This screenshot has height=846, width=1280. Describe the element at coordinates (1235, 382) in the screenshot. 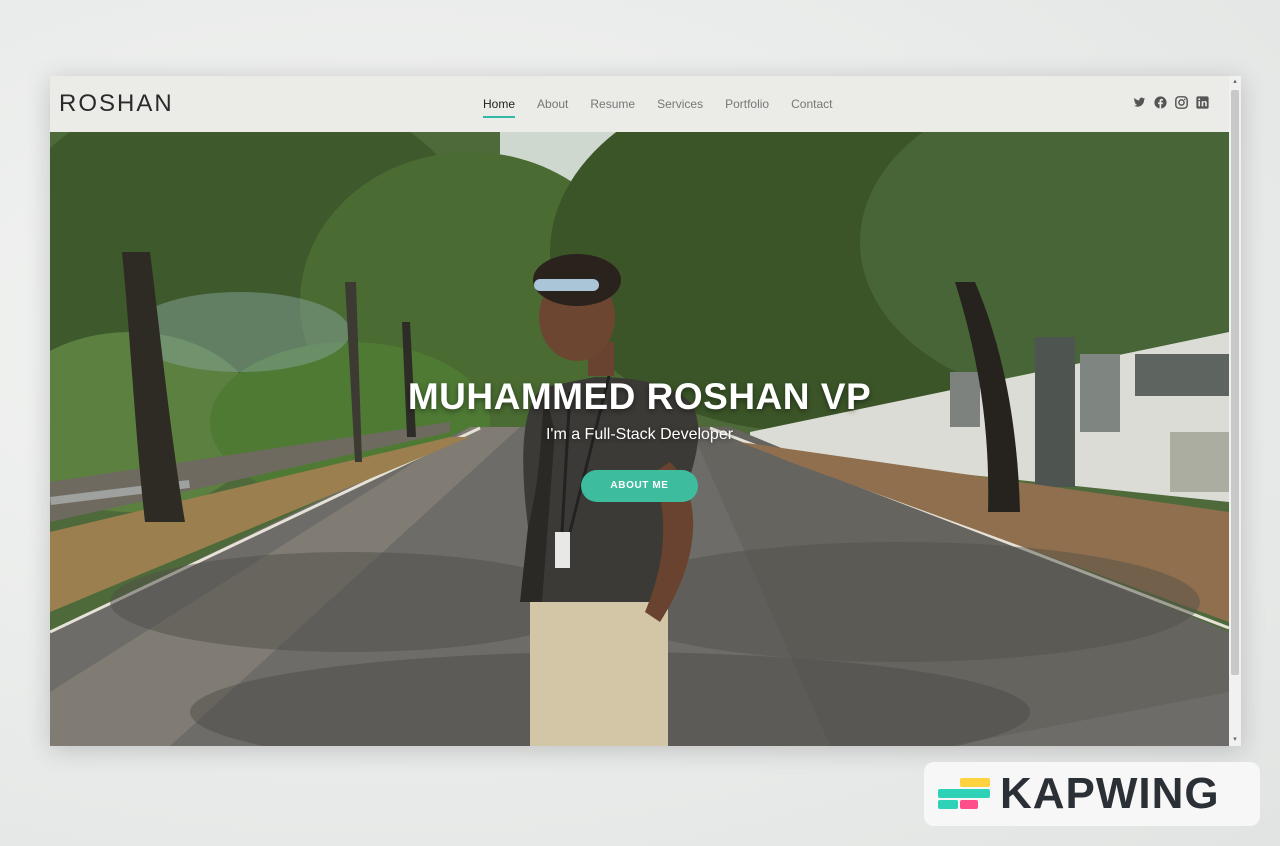

I see `scrollbar-thumb` at that location.